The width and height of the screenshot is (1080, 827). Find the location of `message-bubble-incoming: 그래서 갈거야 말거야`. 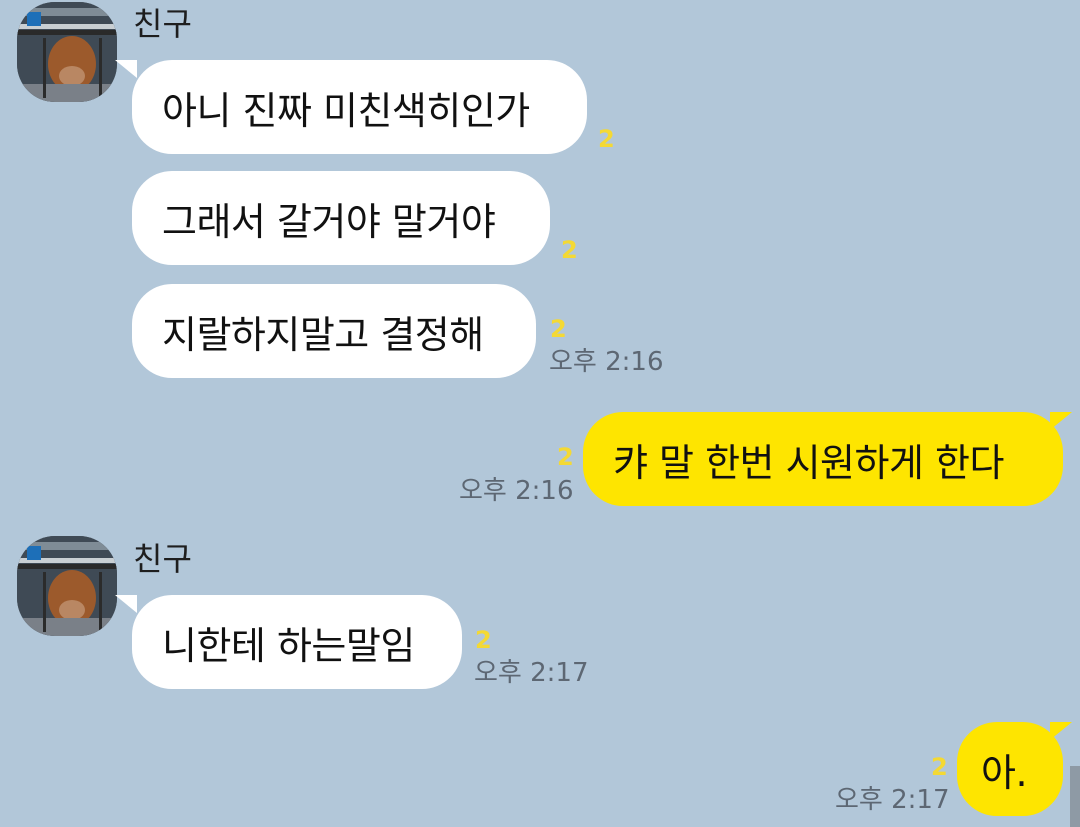

message-bubble-incoming: 그래서 갈거야 말거야 is located at coordinates (341, 218).